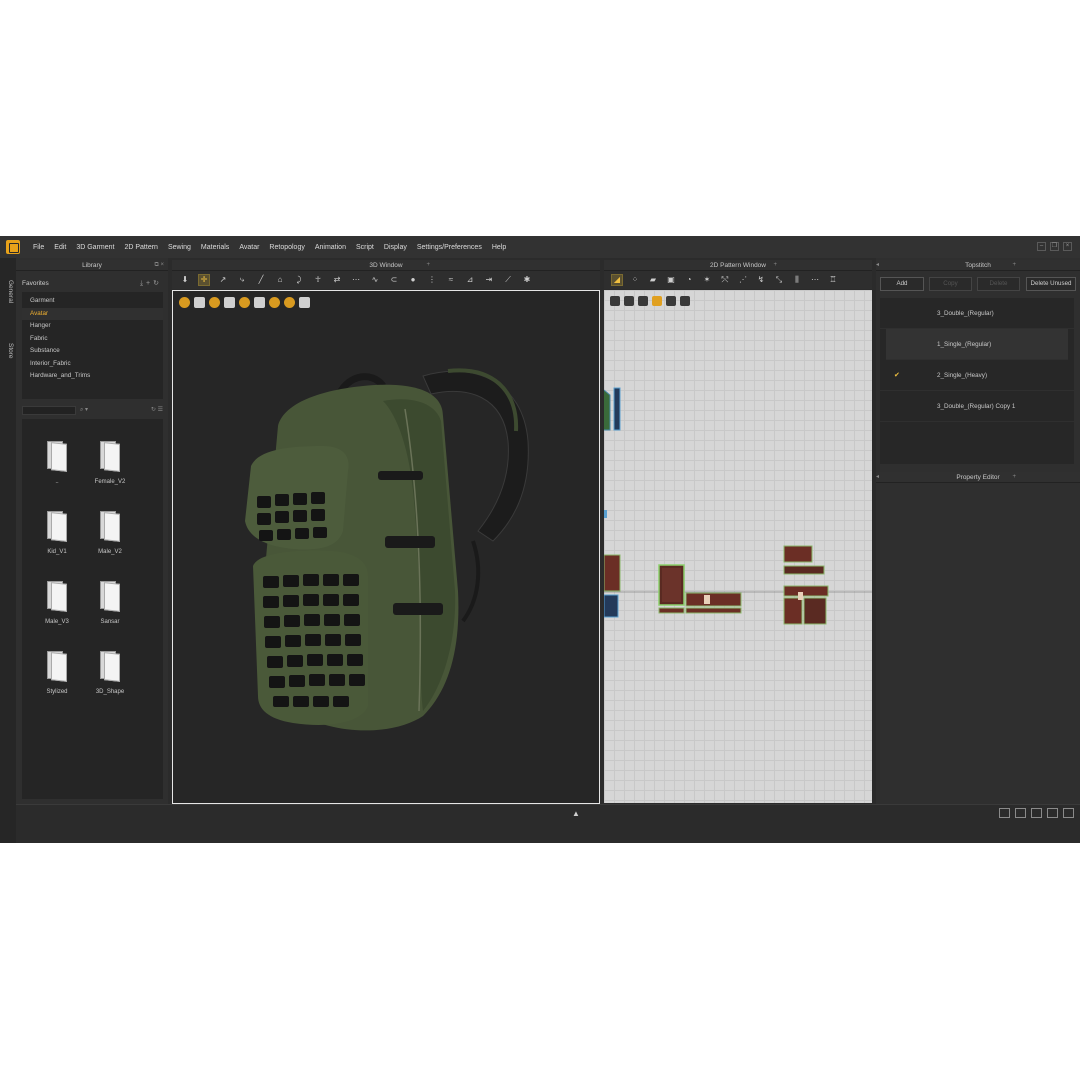 Image resolution: width=1080 pixels, height=1080 pixels. Describe the element at coordinates (1067, 246) in the screenshot. I see `close-icon: ×` at that location.